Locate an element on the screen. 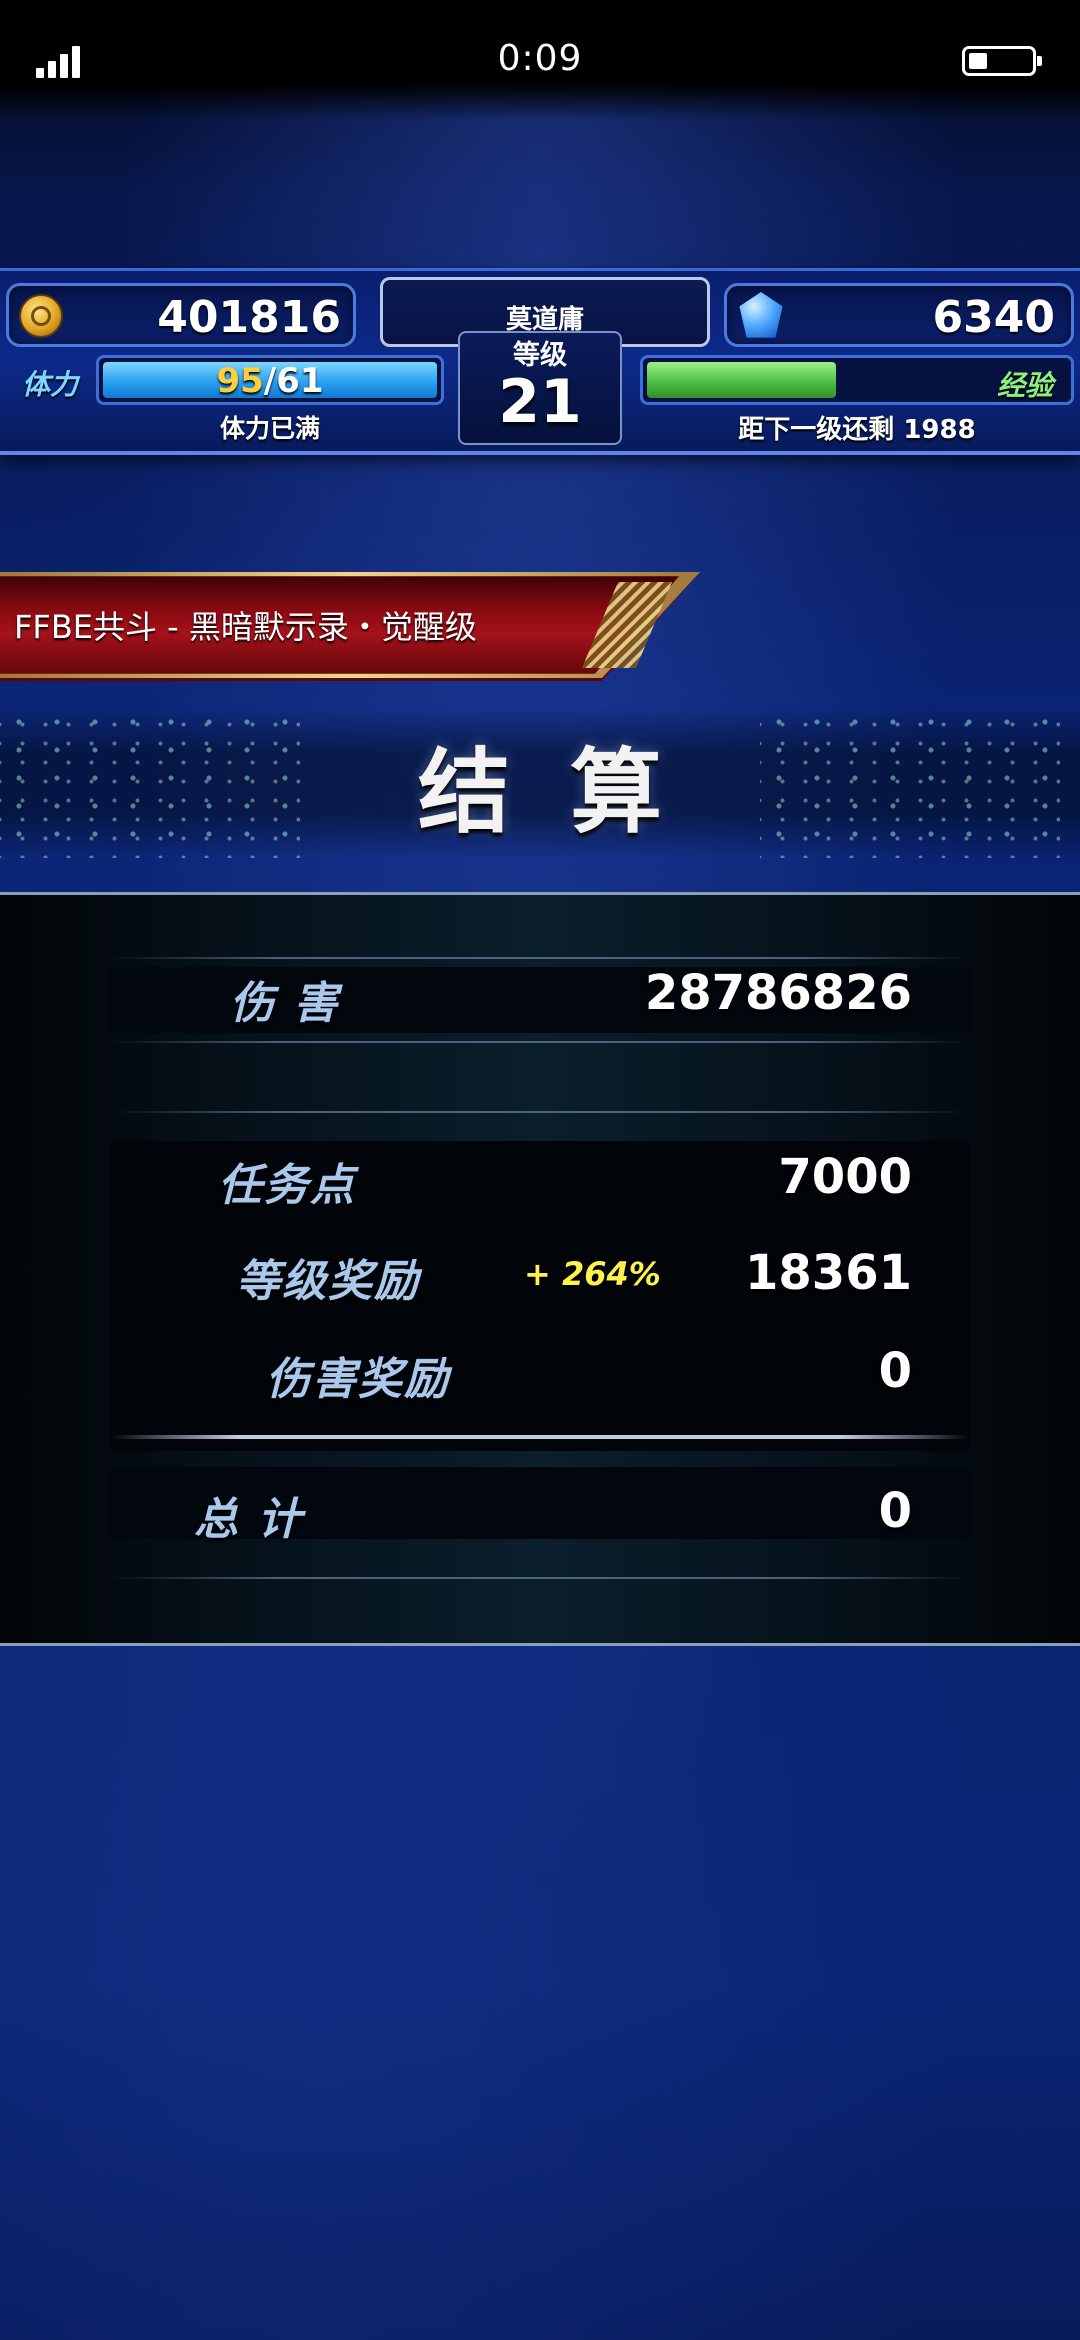  exp-bar-fill is located at coordinates (741, 380).